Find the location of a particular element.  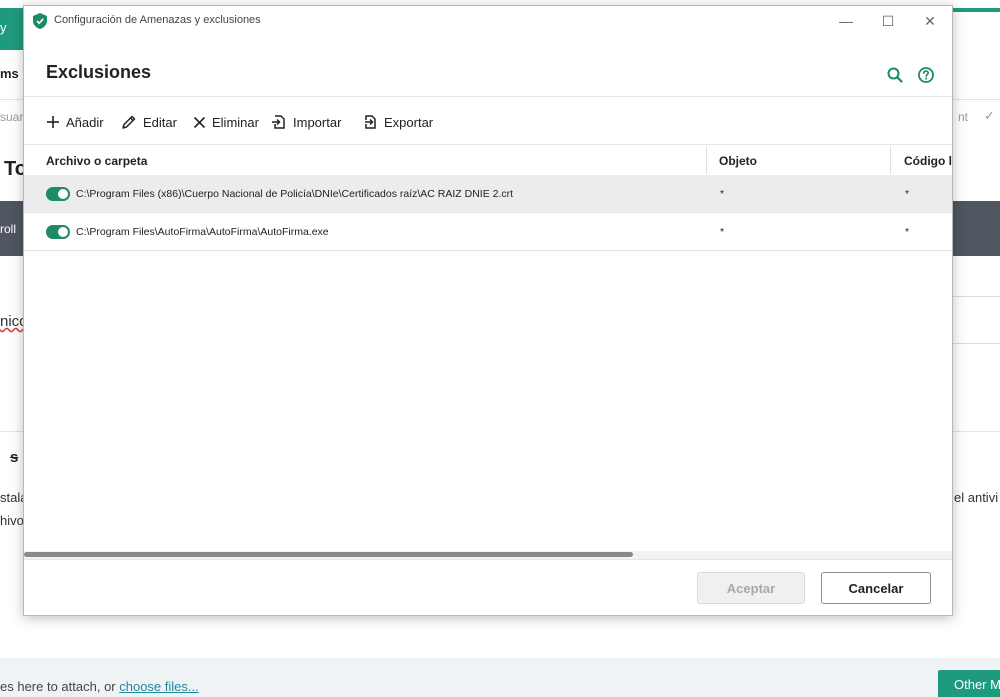

import-button: Importar is located at coordinates (306, 122).